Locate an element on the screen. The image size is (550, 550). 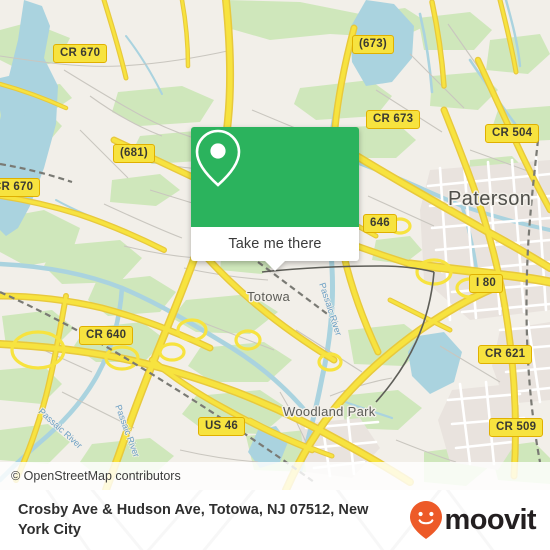
road-shield-cr-621: CR 621 is located at coordinates (505, 354).